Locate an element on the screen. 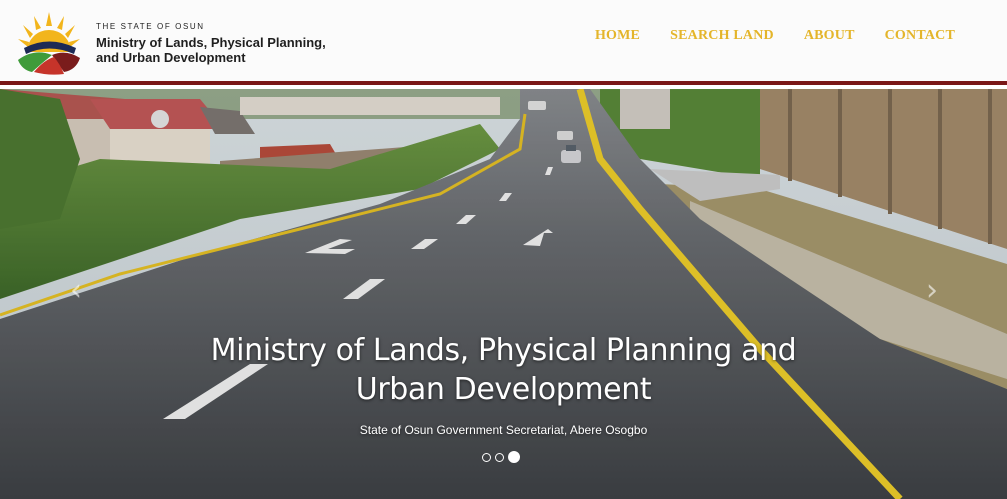  hero-title-line1: Ministry of Lands, Physical Planning and is located at coordinates (503, 350).